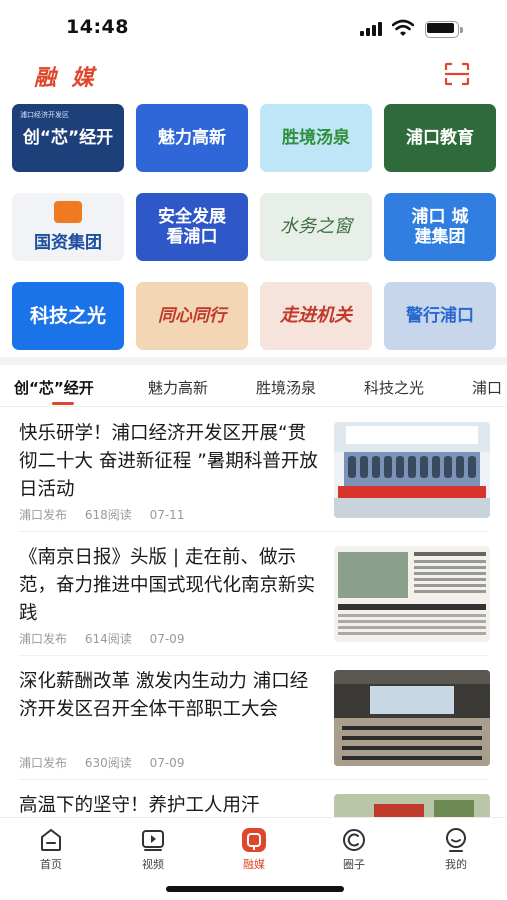  I want to click on tile-label: 国资集团, so click(68, 242).